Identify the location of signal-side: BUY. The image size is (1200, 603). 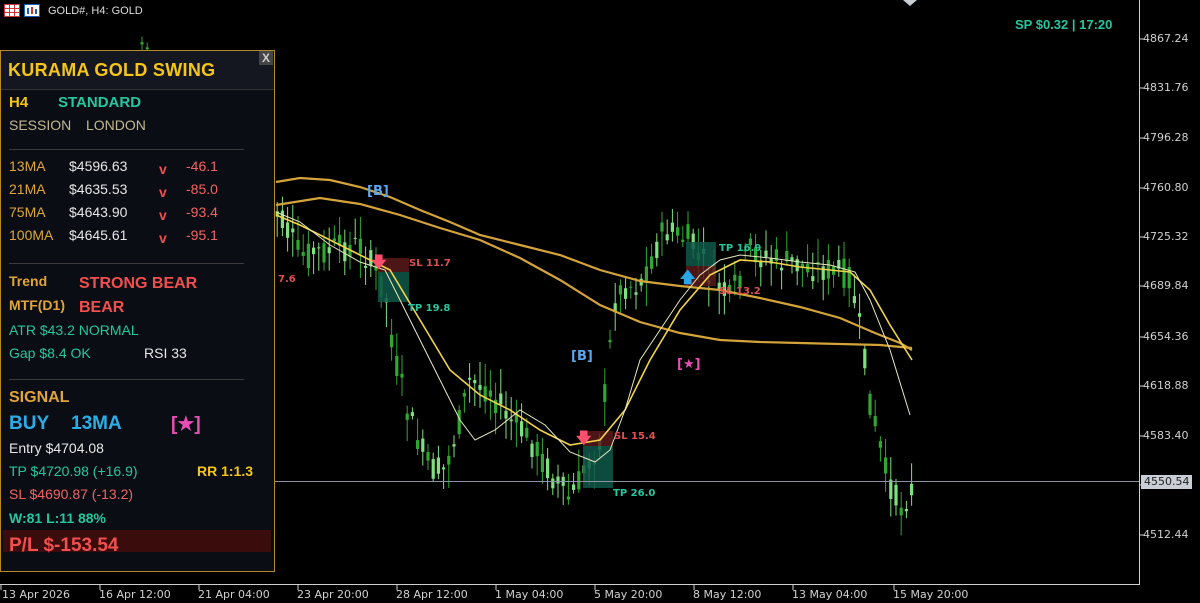
(29, 423).